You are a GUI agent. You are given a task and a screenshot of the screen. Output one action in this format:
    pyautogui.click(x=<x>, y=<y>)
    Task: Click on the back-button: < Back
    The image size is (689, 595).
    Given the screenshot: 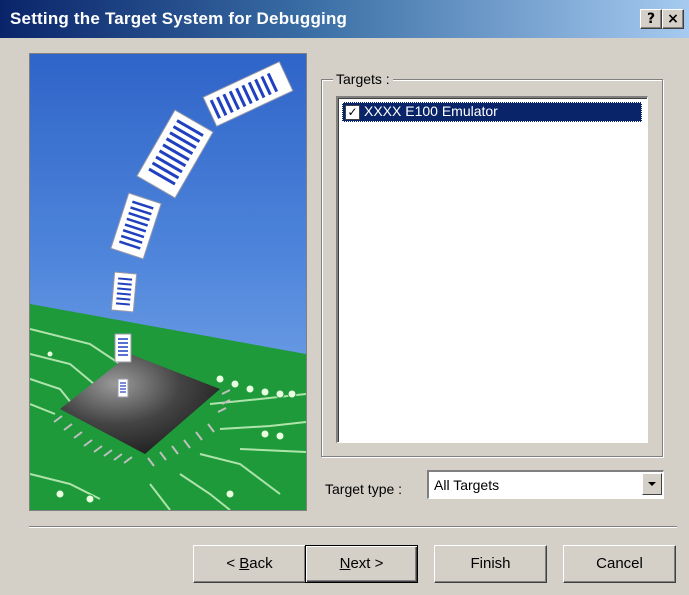 What is the action you would take?
    pyautogui.click(x=249, y=564)
    